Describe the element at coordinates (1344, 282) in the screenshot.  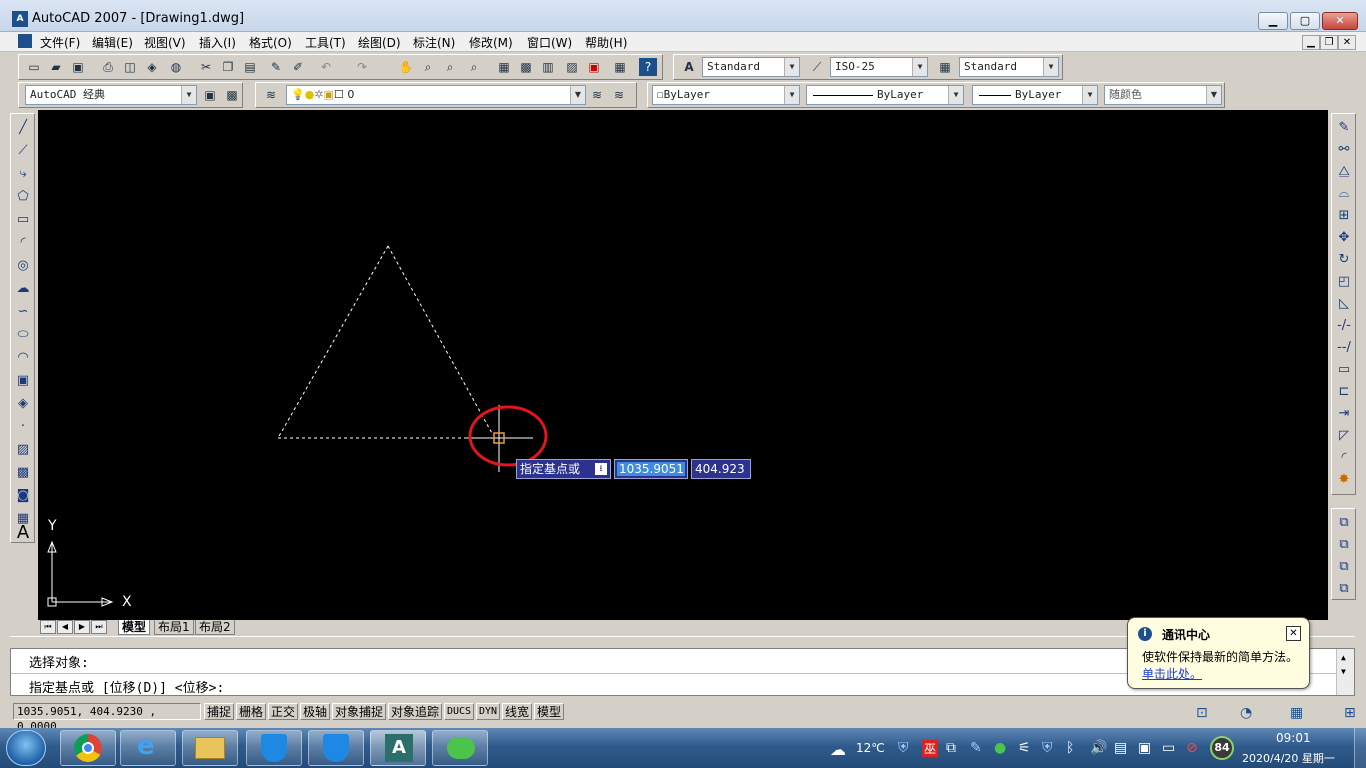
I see `scale-icon: ◰` at that location.